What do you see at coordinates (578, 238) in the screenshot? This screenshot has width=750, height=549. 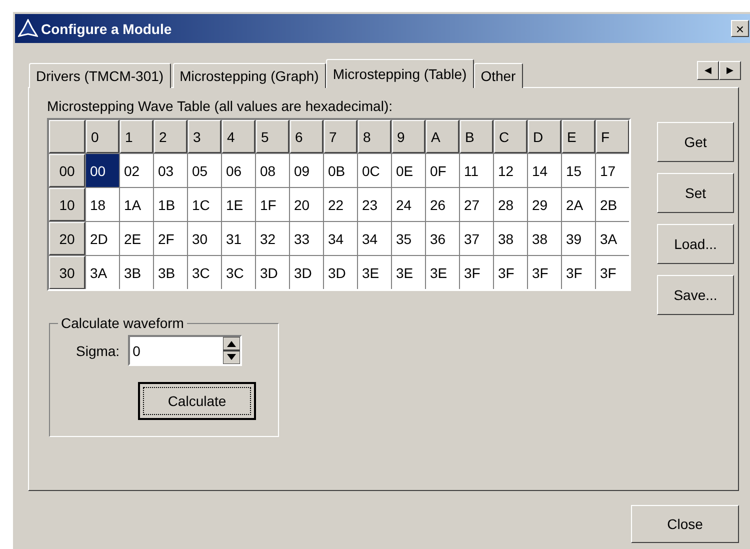 I see `table-cell: 39` at bounding box center [578, 238].